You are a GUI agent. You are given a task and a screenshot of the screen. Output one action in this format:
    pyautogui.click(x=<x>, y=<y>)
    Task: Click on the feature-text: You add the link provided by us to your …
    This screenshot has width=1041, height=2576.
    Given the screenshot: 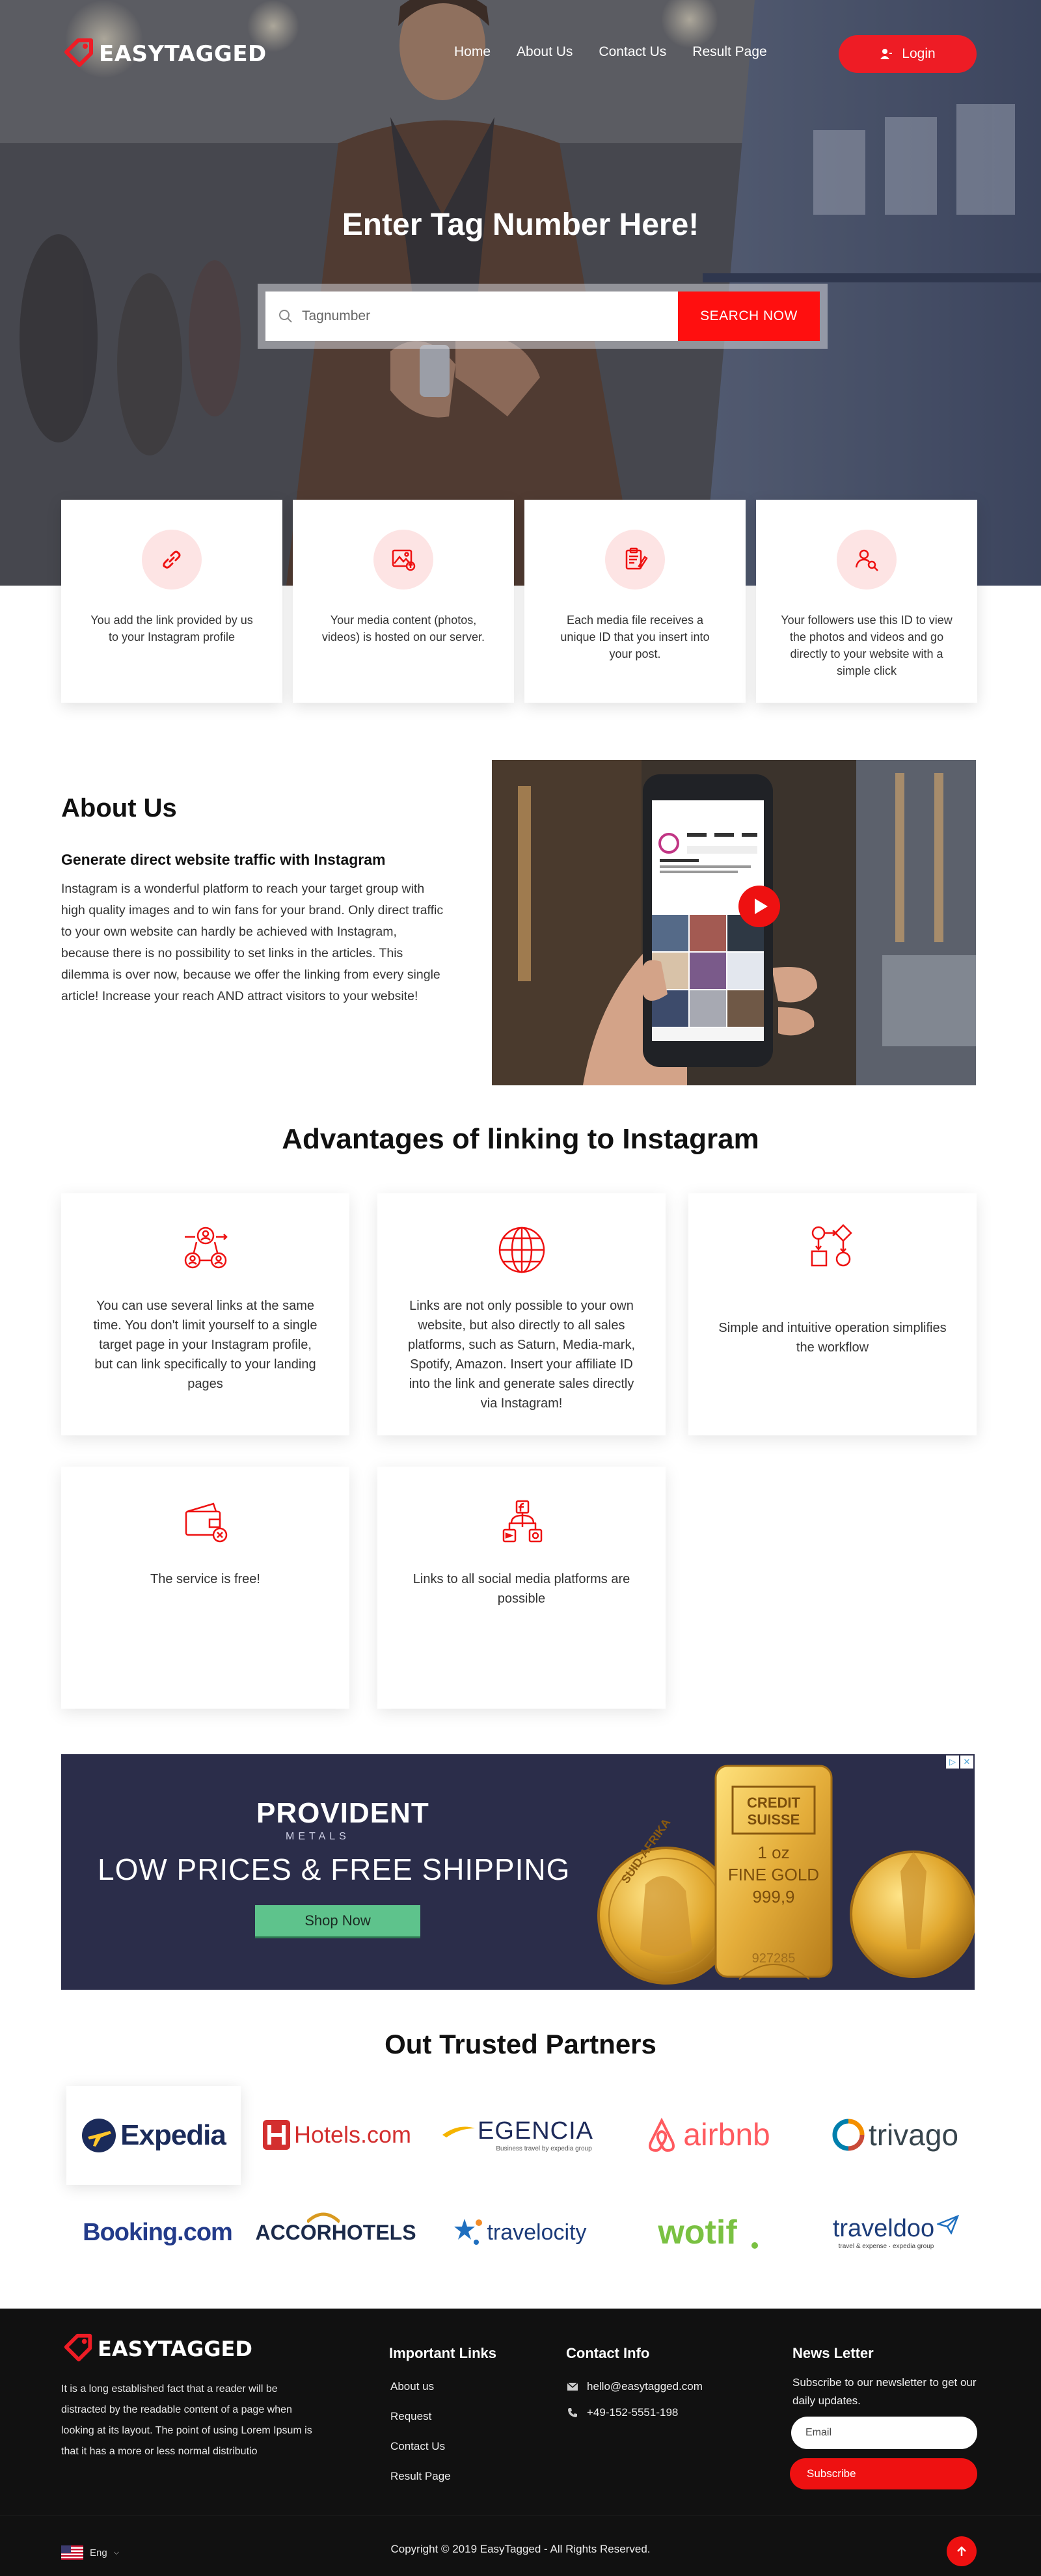 What is the action you would take?
    pyautogui.click(x=172, y=629)
    